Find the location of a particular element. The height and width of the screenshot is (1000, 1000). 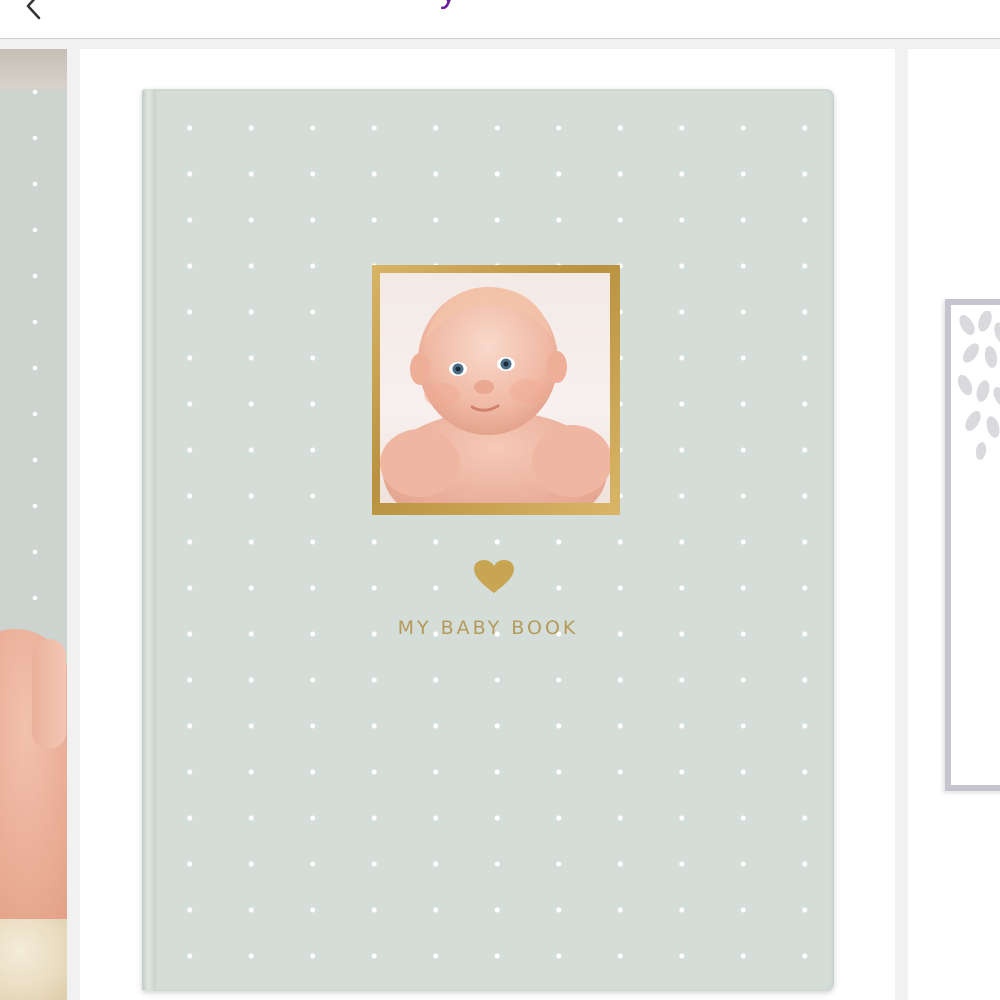

carousel-slide-next is located at coordinates (954, 524).